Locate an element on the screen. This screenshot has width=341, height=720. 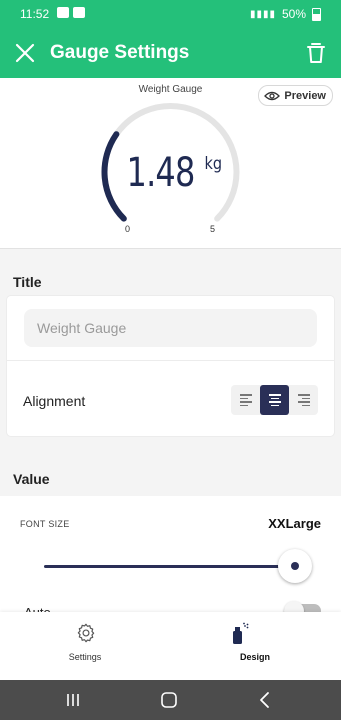
font-size-label: FONT SIZE is located at coordinates (45, 524).